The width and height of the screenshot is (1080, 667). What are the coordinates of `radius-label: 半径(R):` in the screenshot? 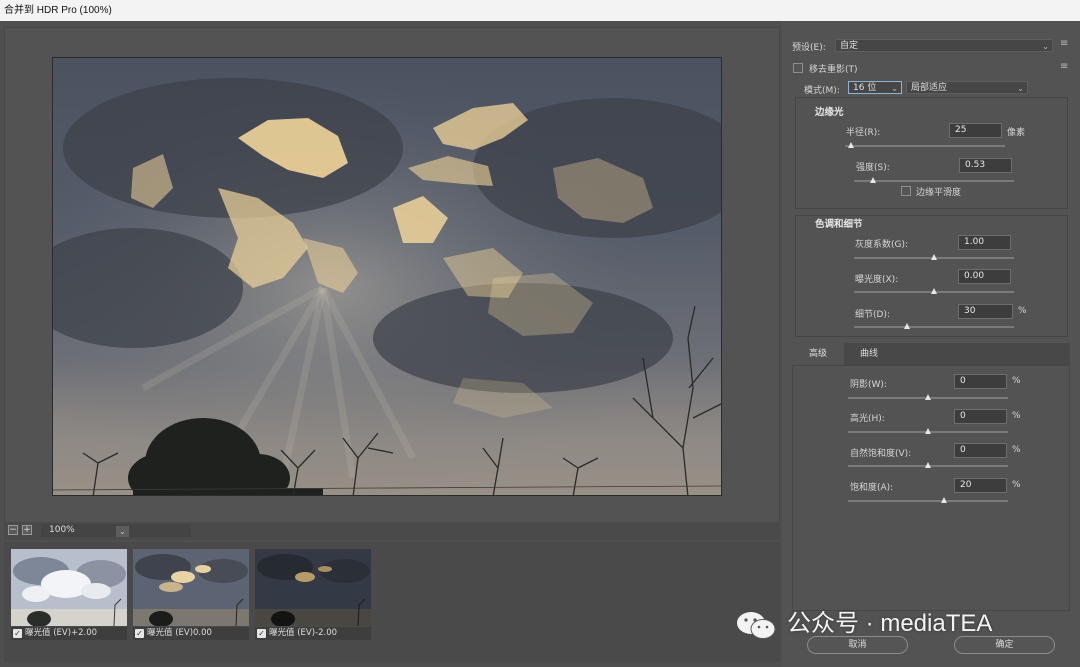 It's located at (863, 133).